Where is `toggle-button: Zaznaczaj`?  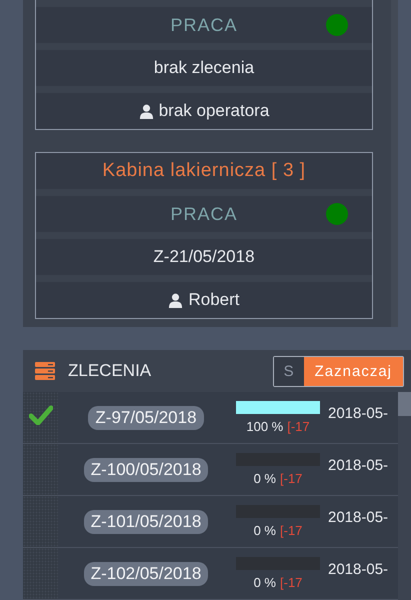 toggle-button: Zaznaczaj is located at coordinates (353, 371).